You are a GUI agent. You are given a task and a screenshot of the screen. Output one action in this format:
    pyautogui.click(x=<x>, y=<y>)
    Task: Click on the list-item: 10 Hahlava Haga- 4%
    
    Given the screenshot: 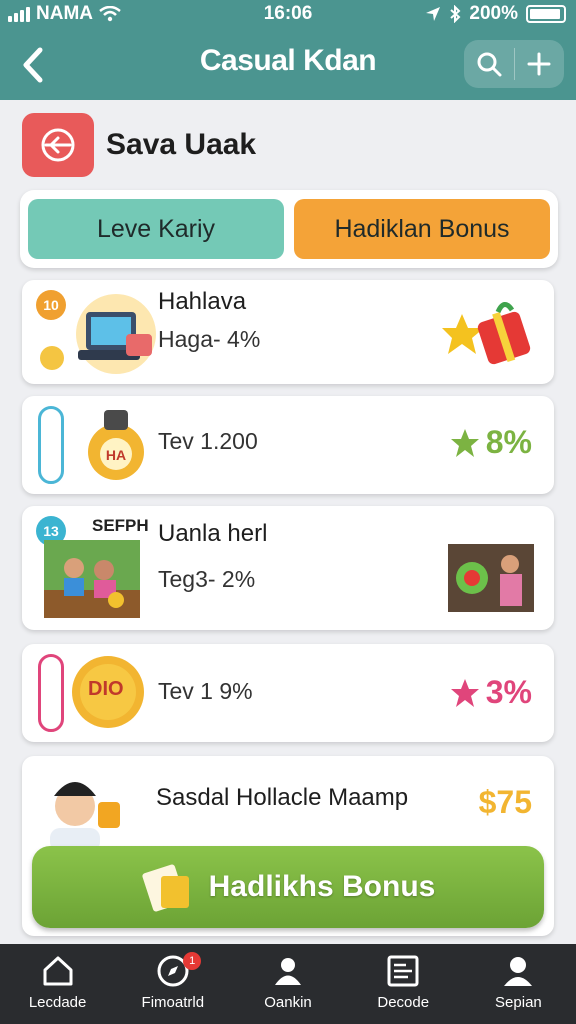 What is the action you would take?
    pyautogui.click(x=288, y=332)
    